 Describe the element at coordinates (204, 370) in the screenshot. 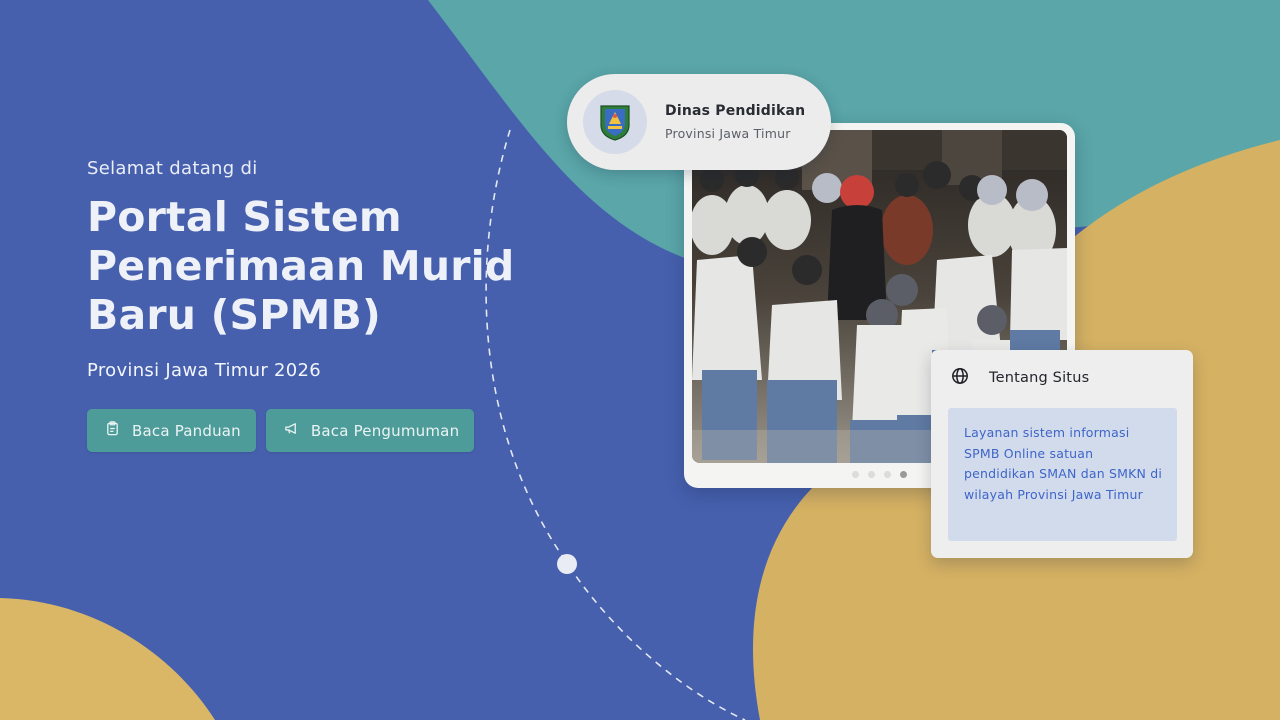

I see `page-subtitle: Provinsi Jawa Timur 2026` at that location.